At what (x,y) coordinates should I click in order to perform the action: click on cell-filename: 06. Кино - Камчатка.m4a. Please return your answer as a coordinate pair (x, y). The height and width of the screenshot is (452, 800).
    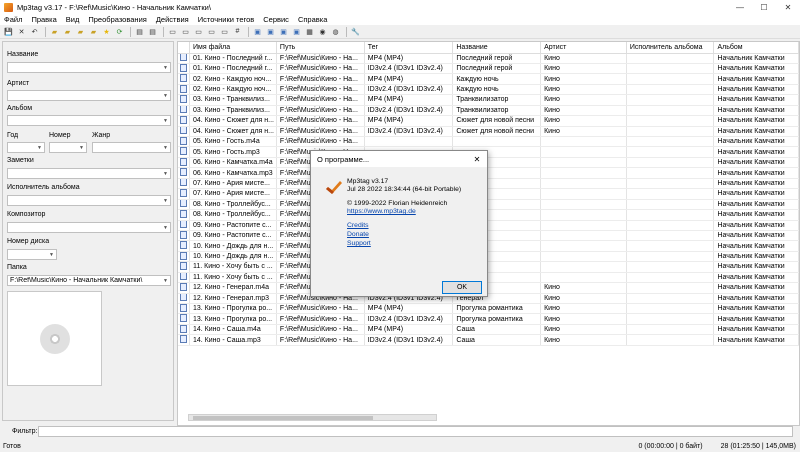
    Looking at the image, I should click on (233, 163).